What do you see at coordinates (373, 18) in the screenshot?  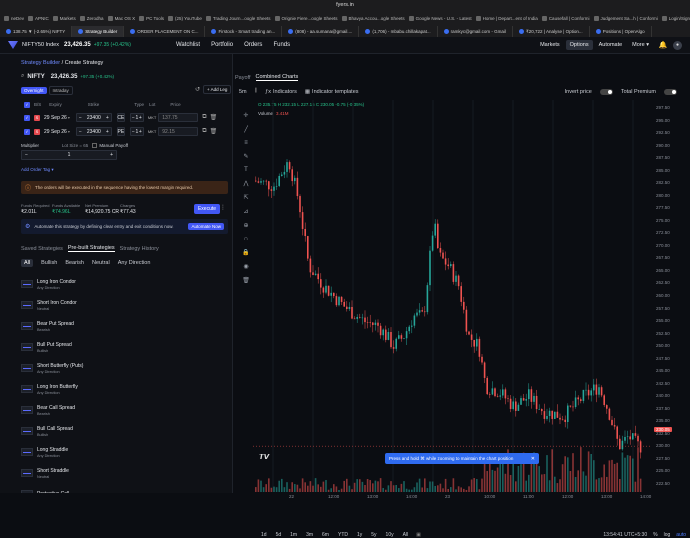 I see `bookmark-item: Bhavya Accou...ogle Sheets` at bounding box center [373, 18].